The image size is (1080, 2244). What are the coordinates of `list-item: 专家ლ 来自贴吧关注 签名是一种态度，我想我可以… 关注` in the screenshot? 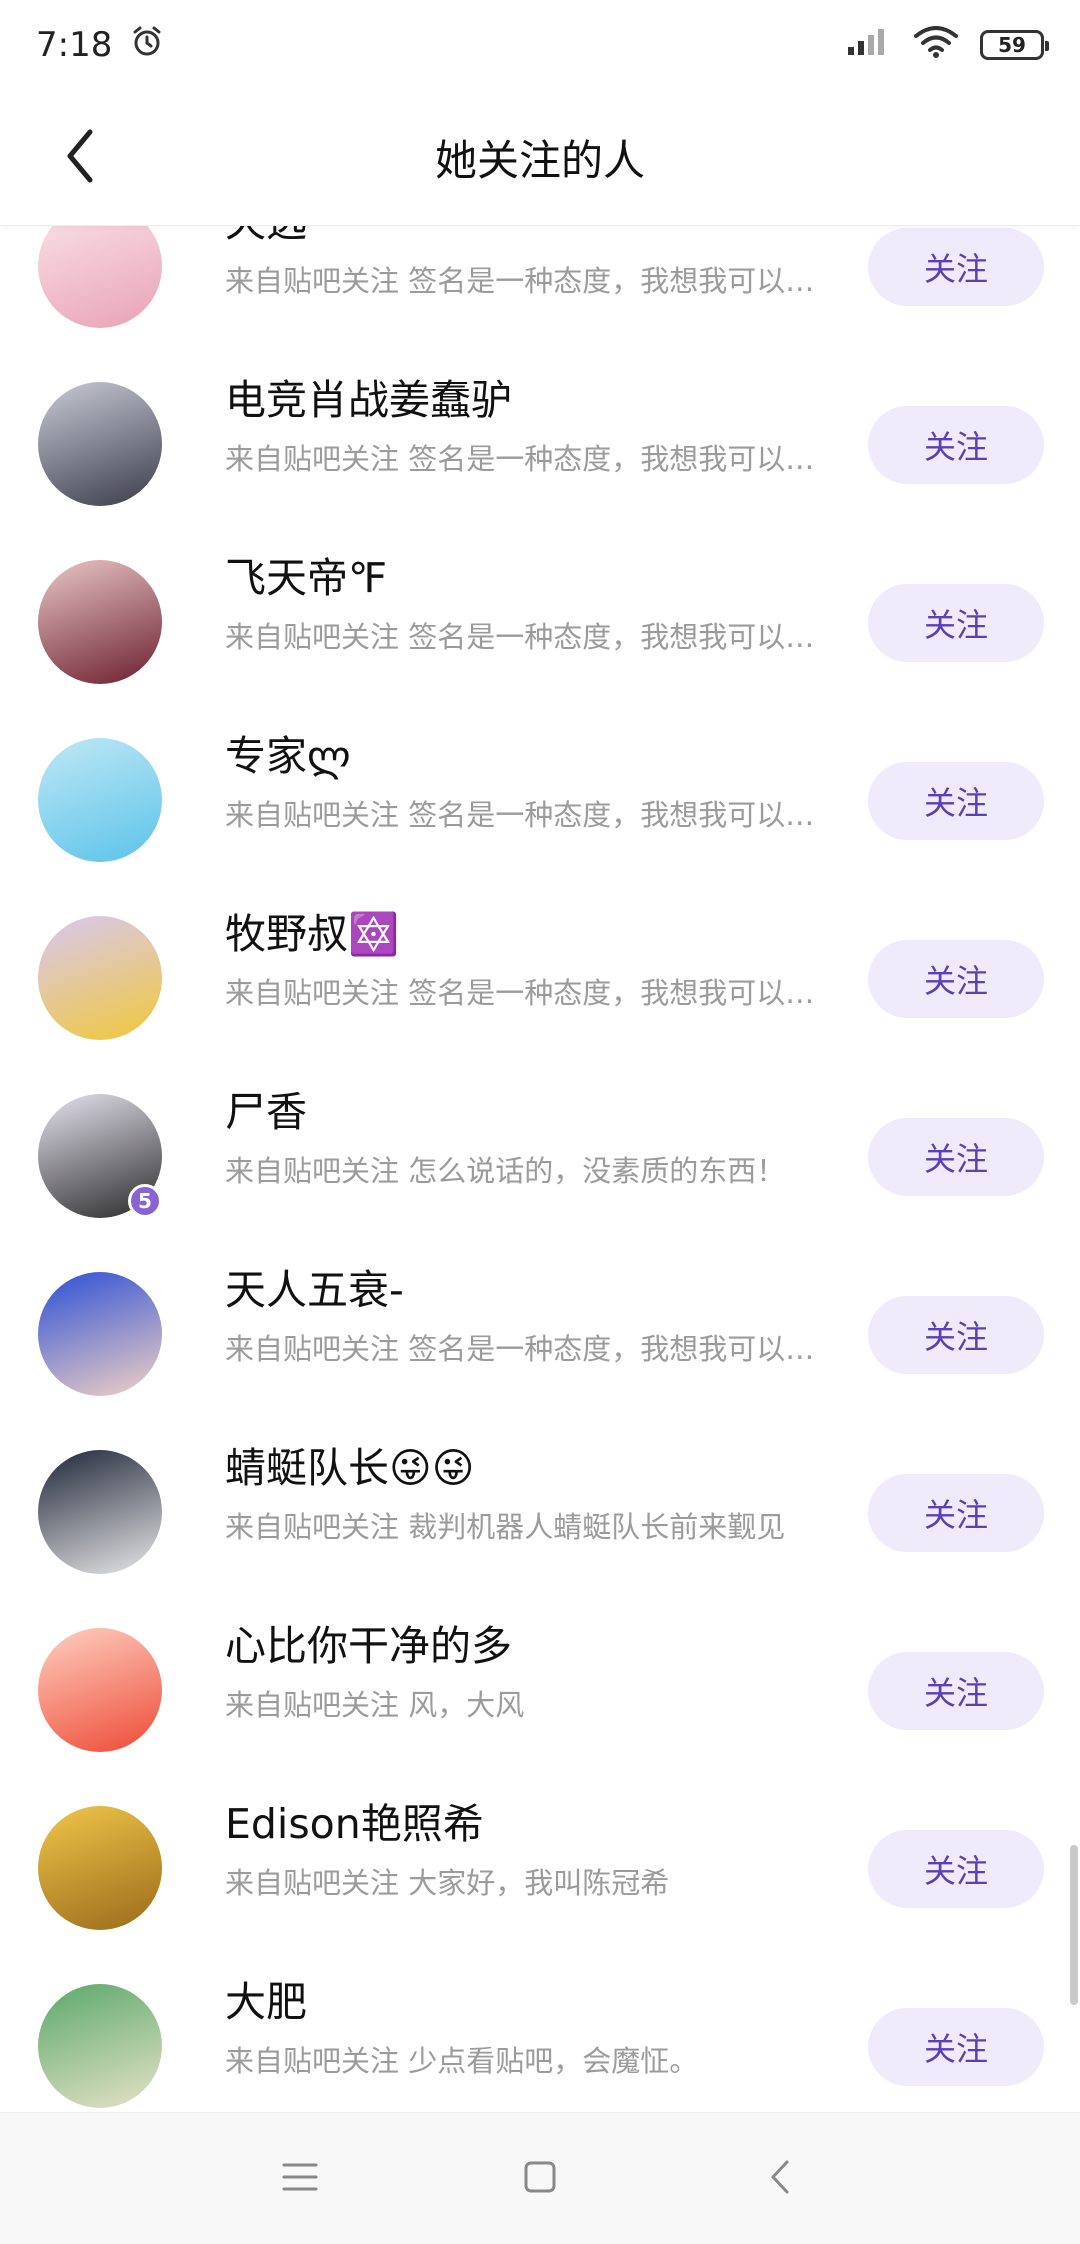 It's located at (540, 801).